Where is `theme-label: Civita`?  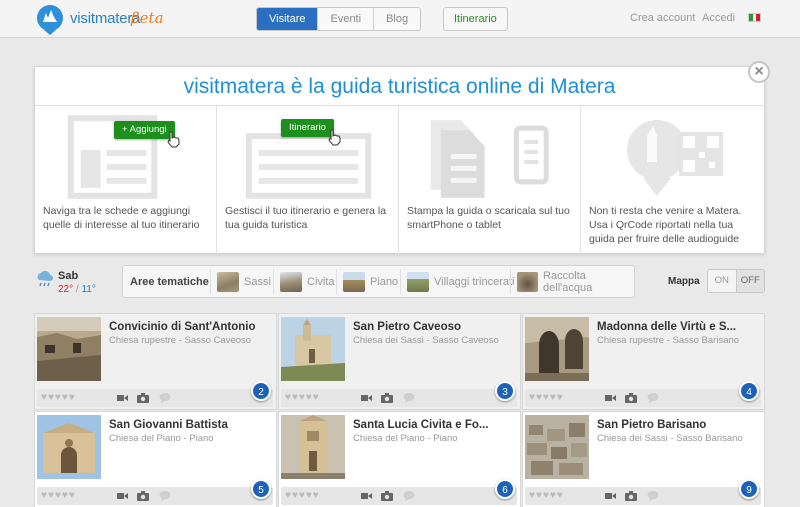 theme-label: Civita is located at coordinates (321, 281).